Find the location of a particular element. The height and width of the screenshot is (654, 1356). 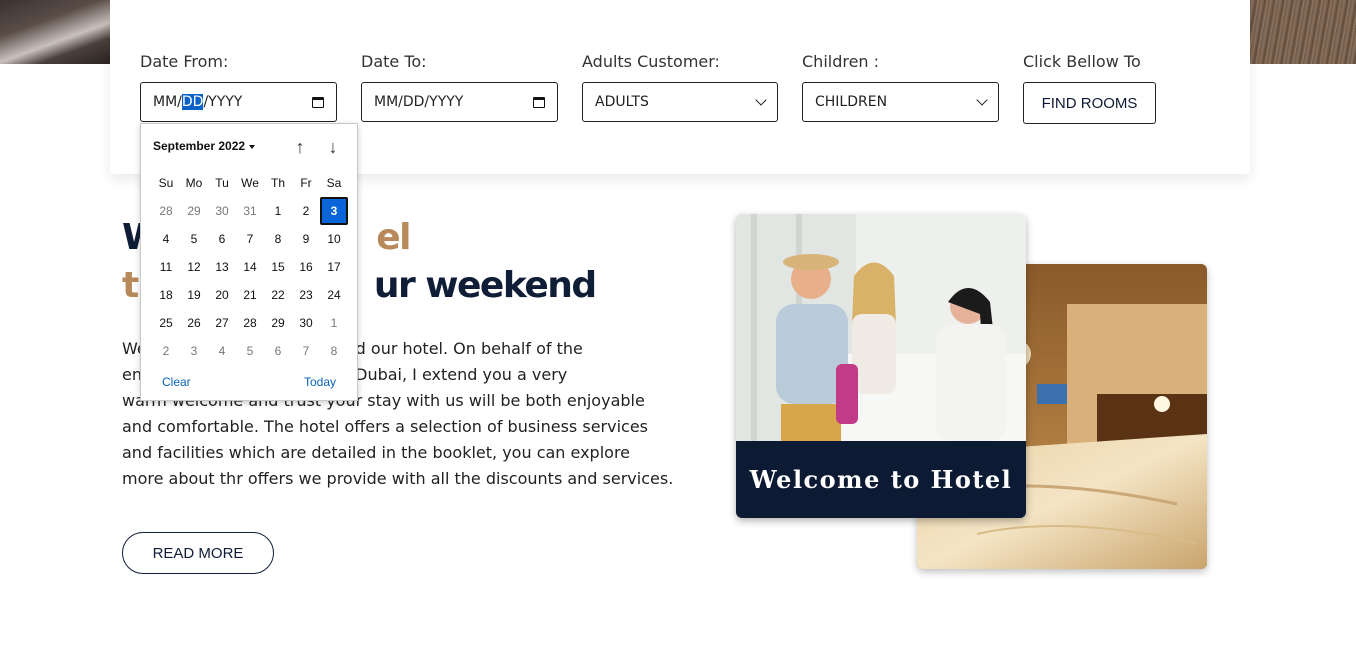

calendar-day: 26 is located at coordinates (194, 323).